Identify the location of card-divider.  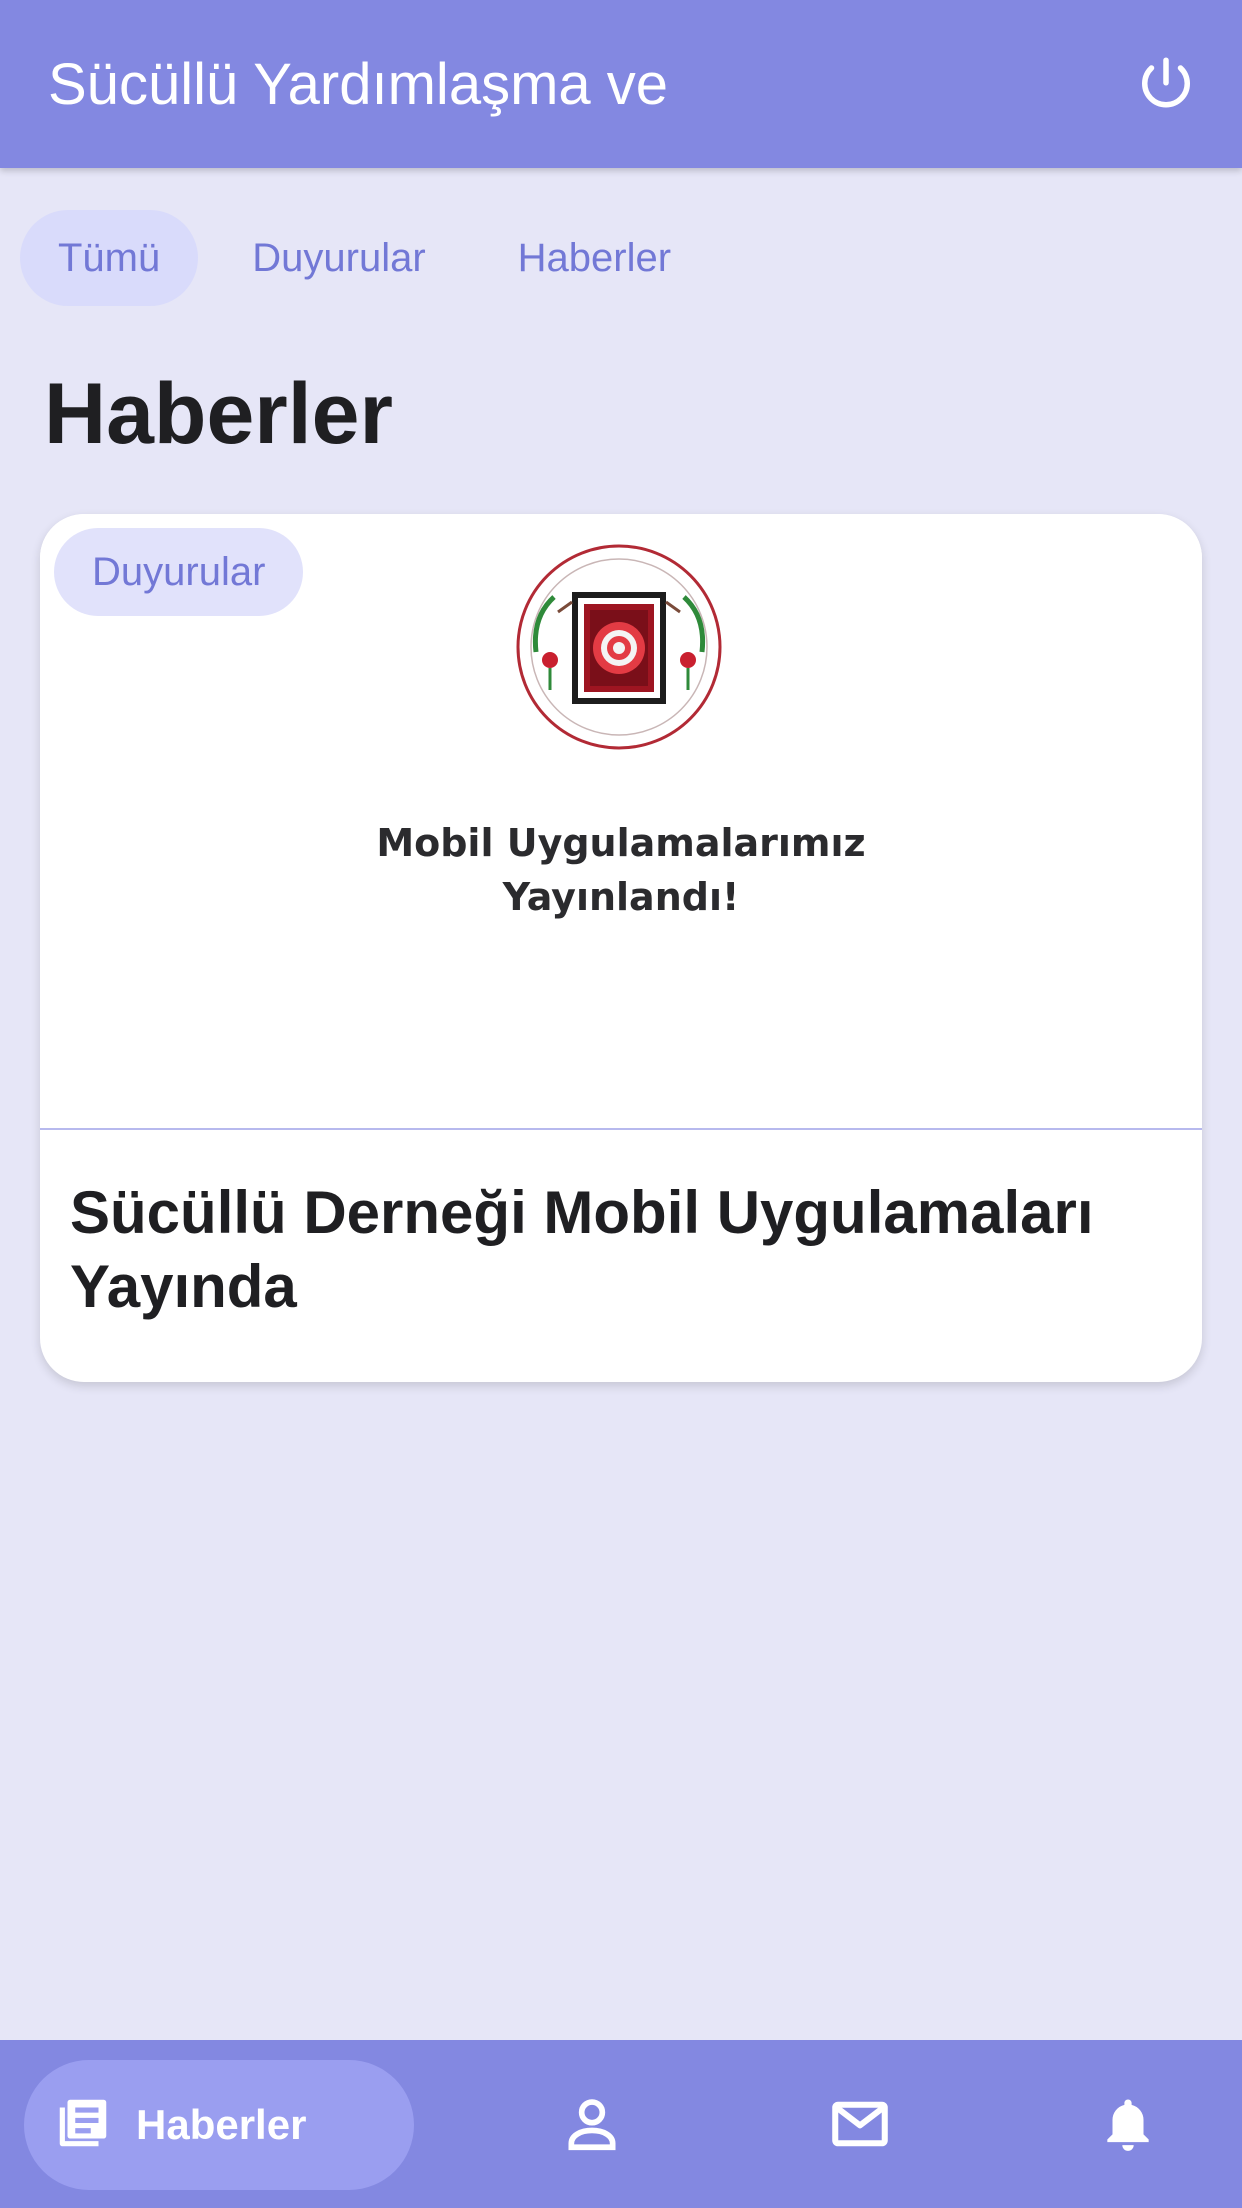
(621, 1129).